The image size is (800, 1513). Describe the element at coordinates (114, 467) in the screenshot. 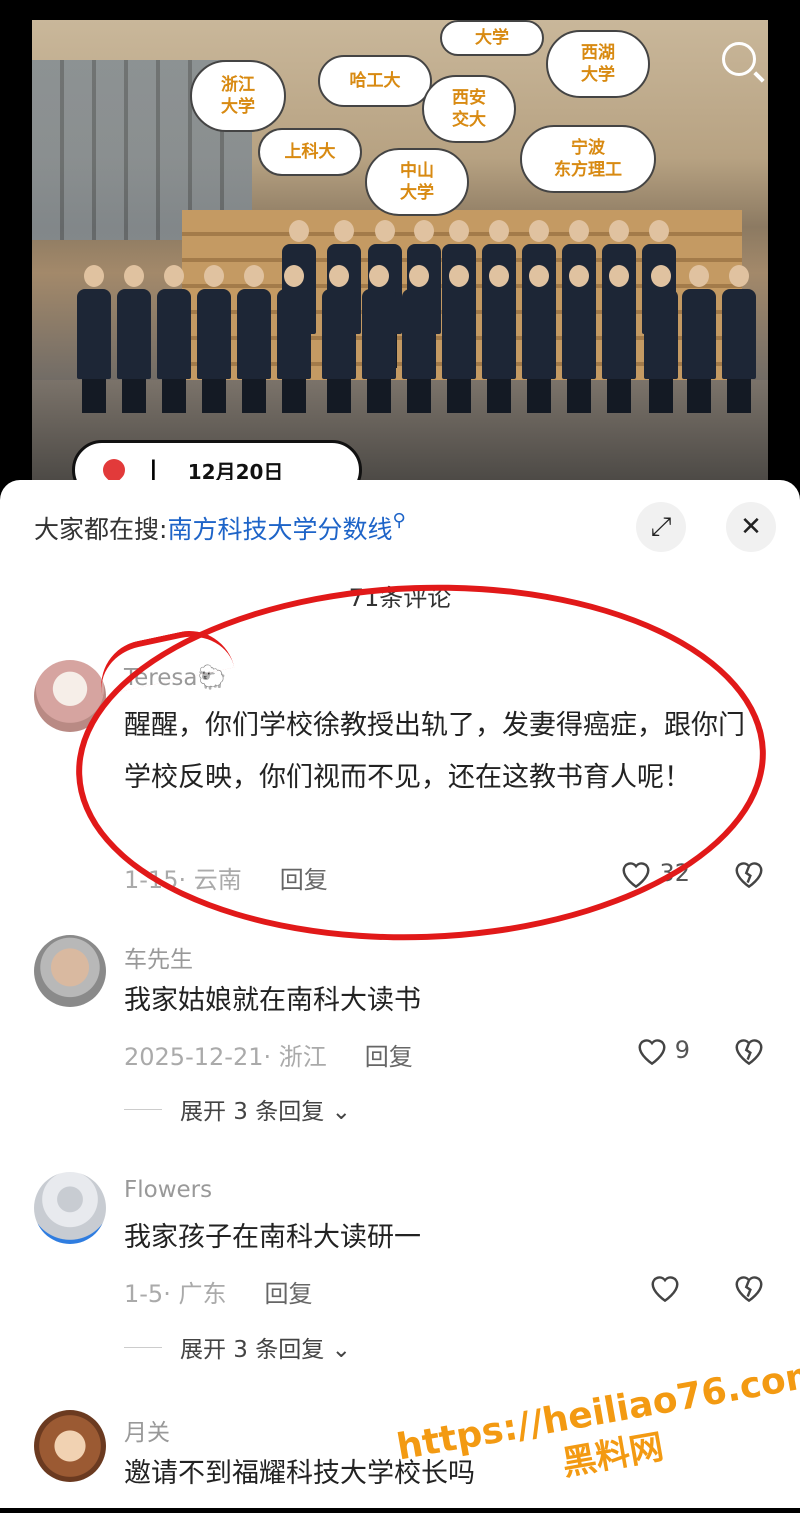

I see `location-pin-icon` at that location.